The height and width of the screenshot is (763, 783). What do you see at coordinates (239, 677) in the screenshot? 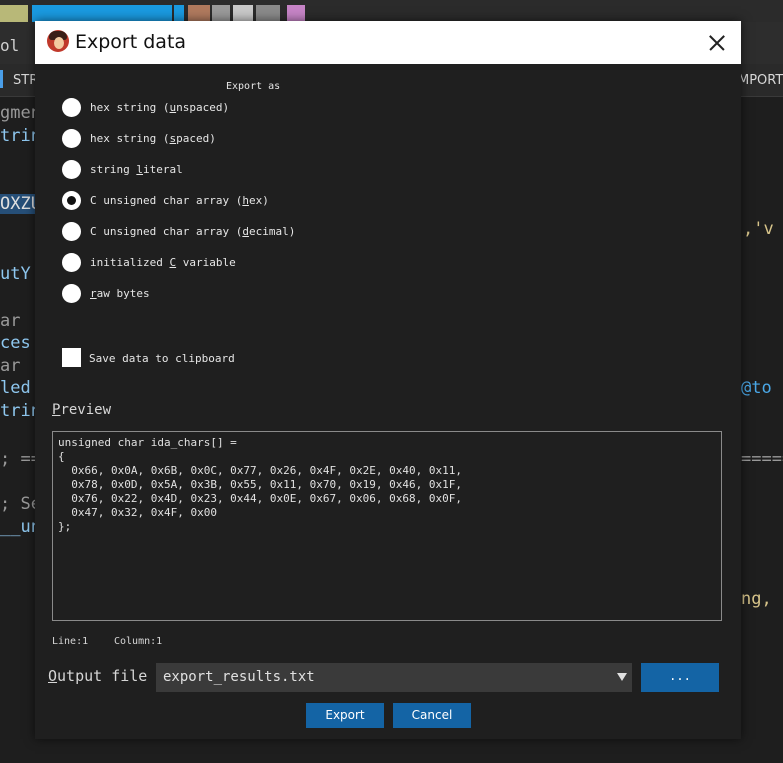
I see `output-file-value: export_results.txt` at bounding box center [239, 677].